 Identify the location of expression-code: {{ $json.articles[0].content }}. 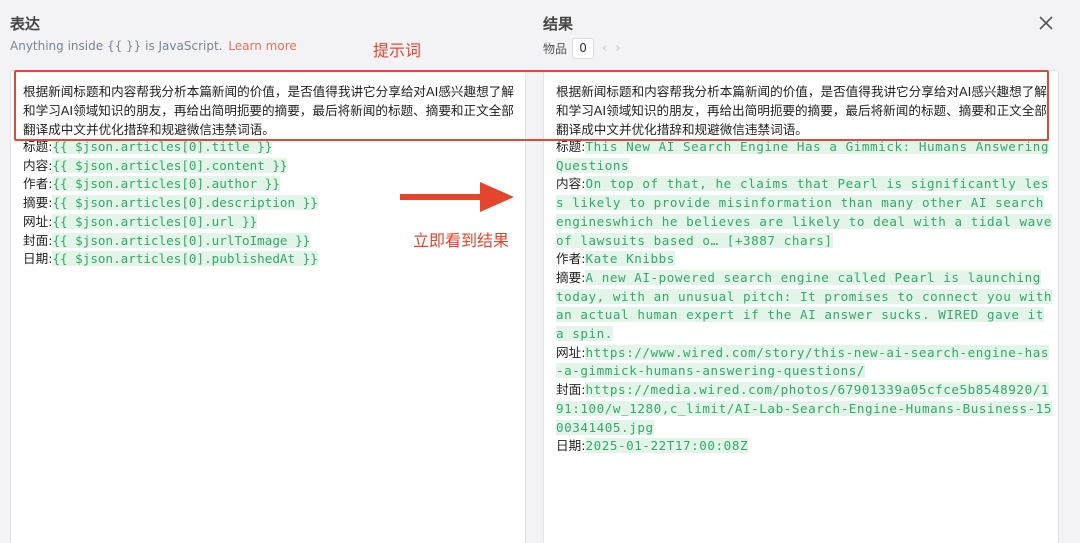
(170, 165).